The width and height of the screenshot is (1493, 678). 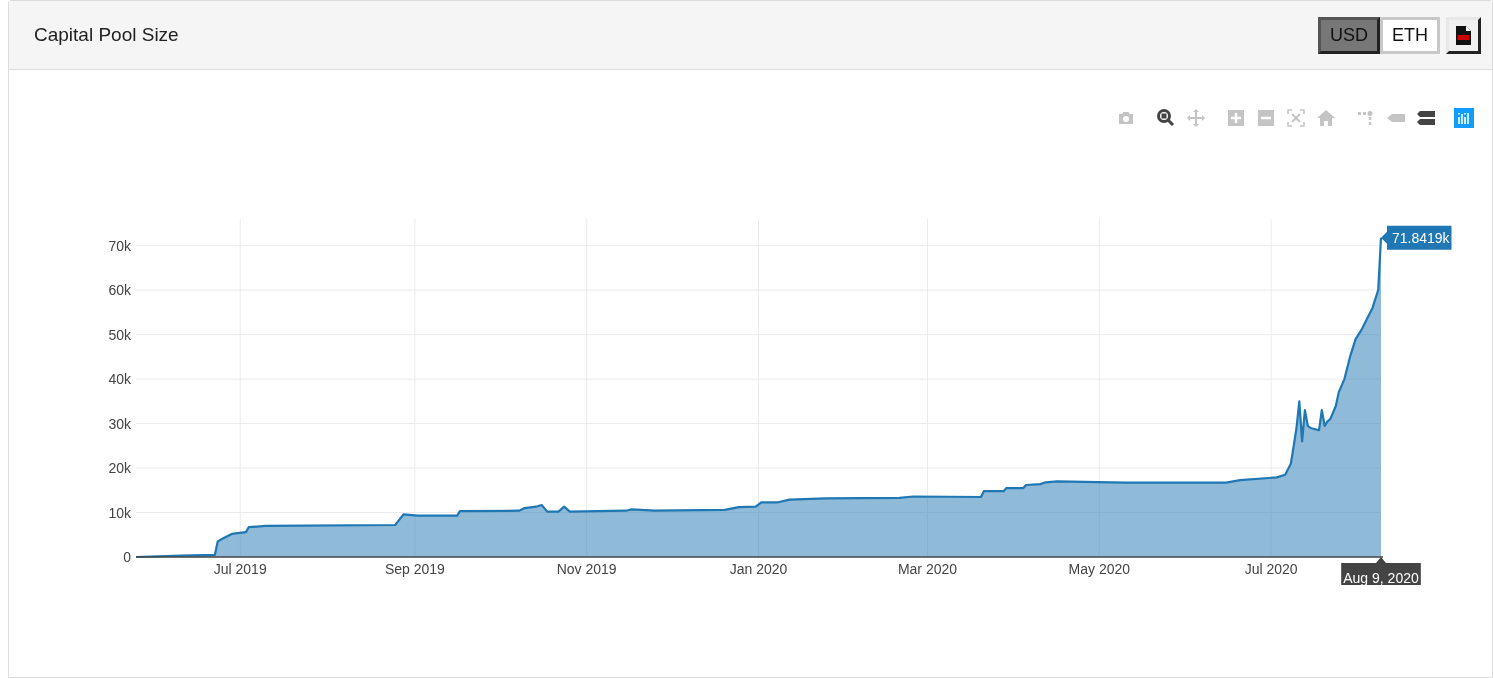 What do you see at coordinates (927, 569) in the screenshot?
I see `x-axis-label: Mar 2020` at bounding box center [927, 569].